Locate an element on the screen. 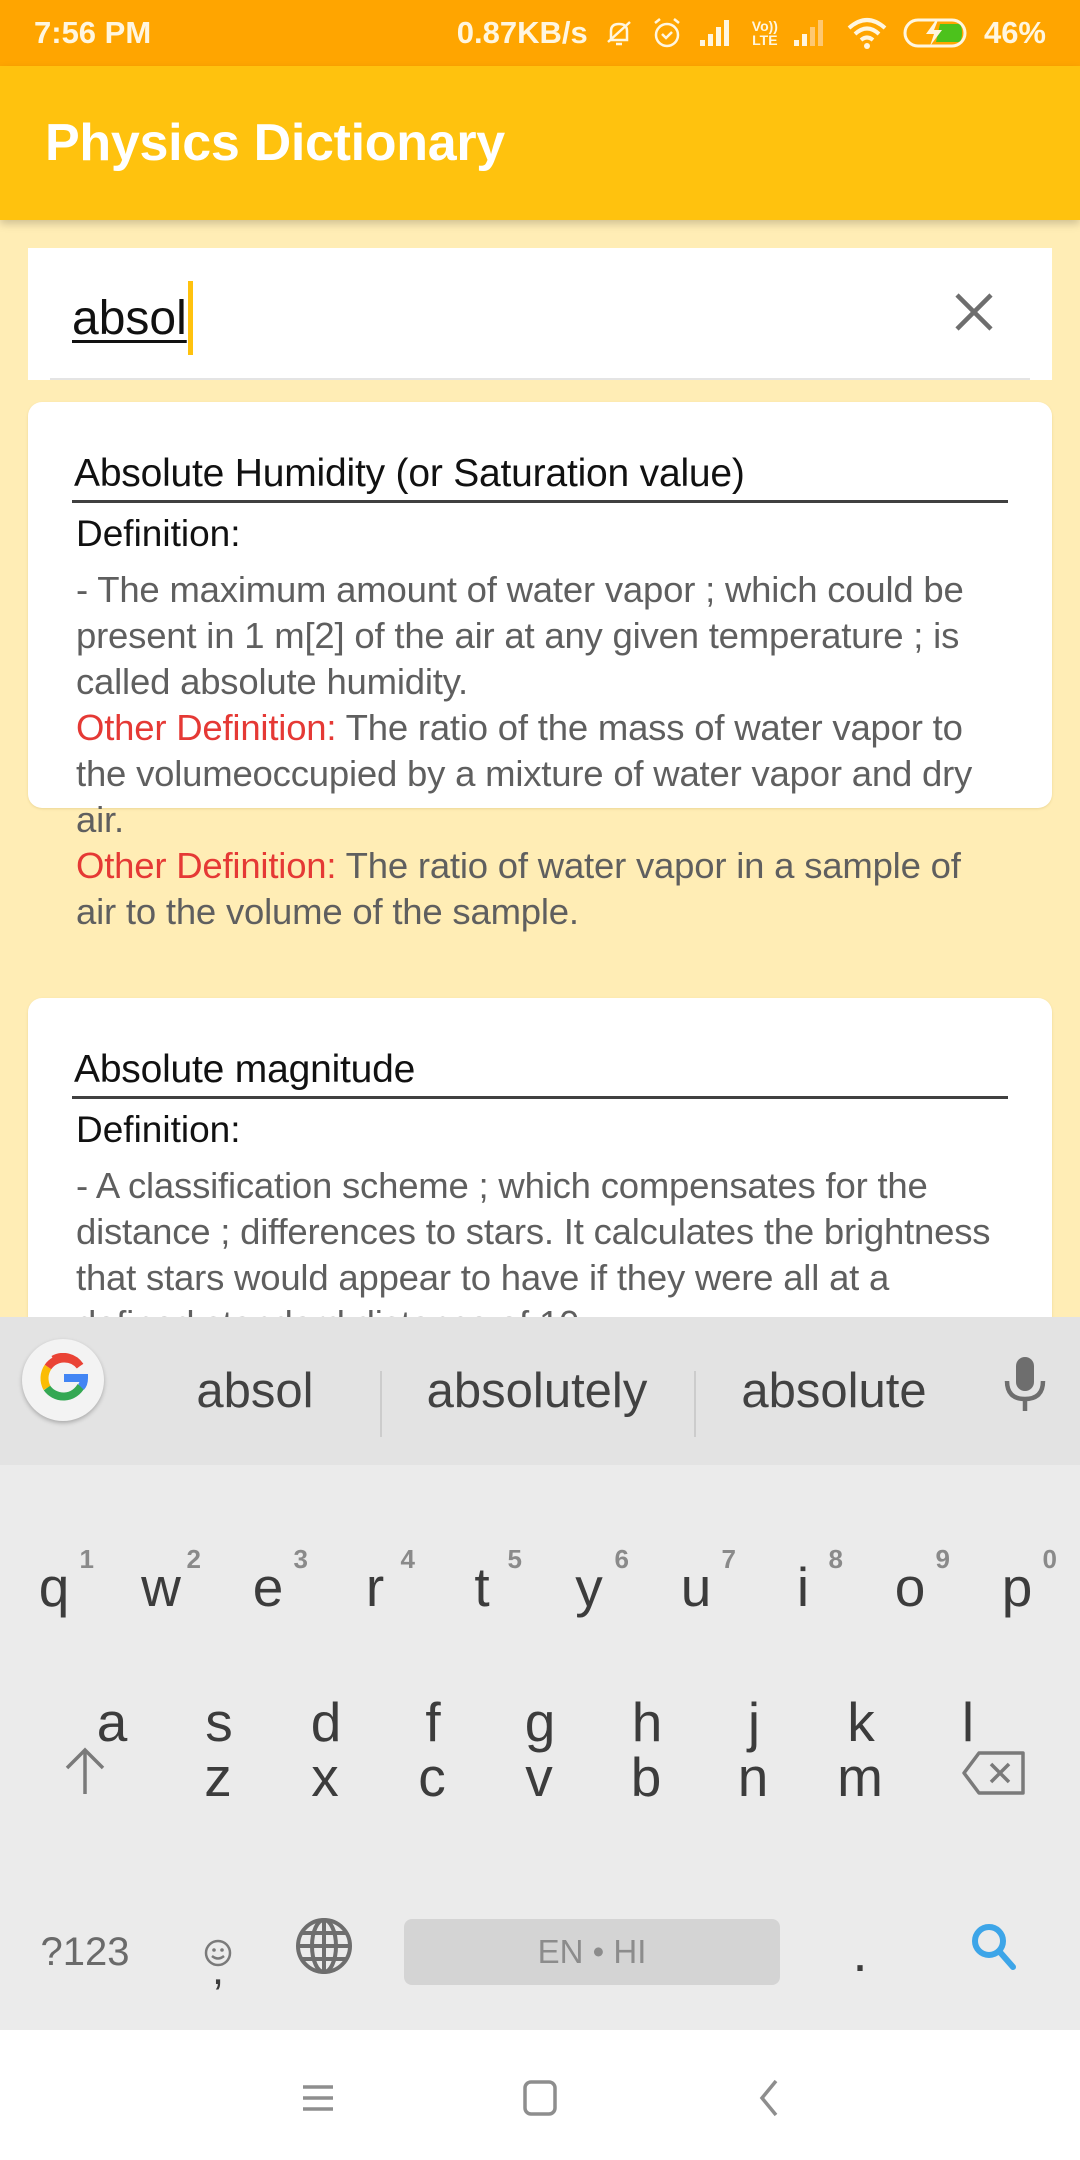  battery-percent: 46% is located at coordinates (1014, 32).